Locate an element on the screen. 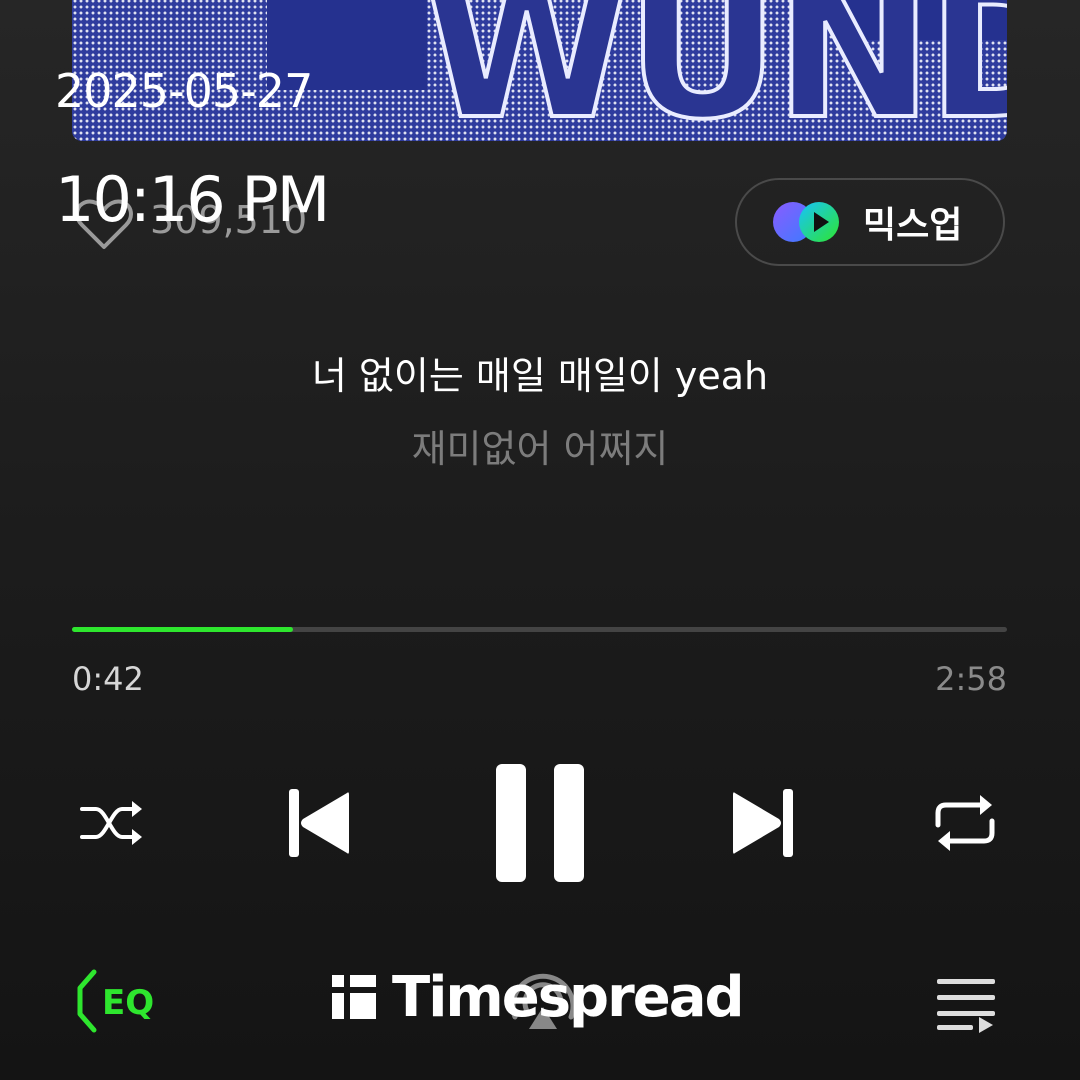 The height and width of the screenshot is (1080, 1080). repeat-button is located at coordinates (965, 823).